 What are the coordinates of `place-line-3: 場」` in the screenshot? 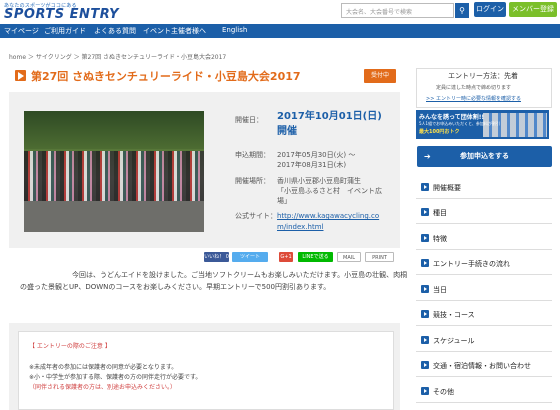 It's located at (284, 201).